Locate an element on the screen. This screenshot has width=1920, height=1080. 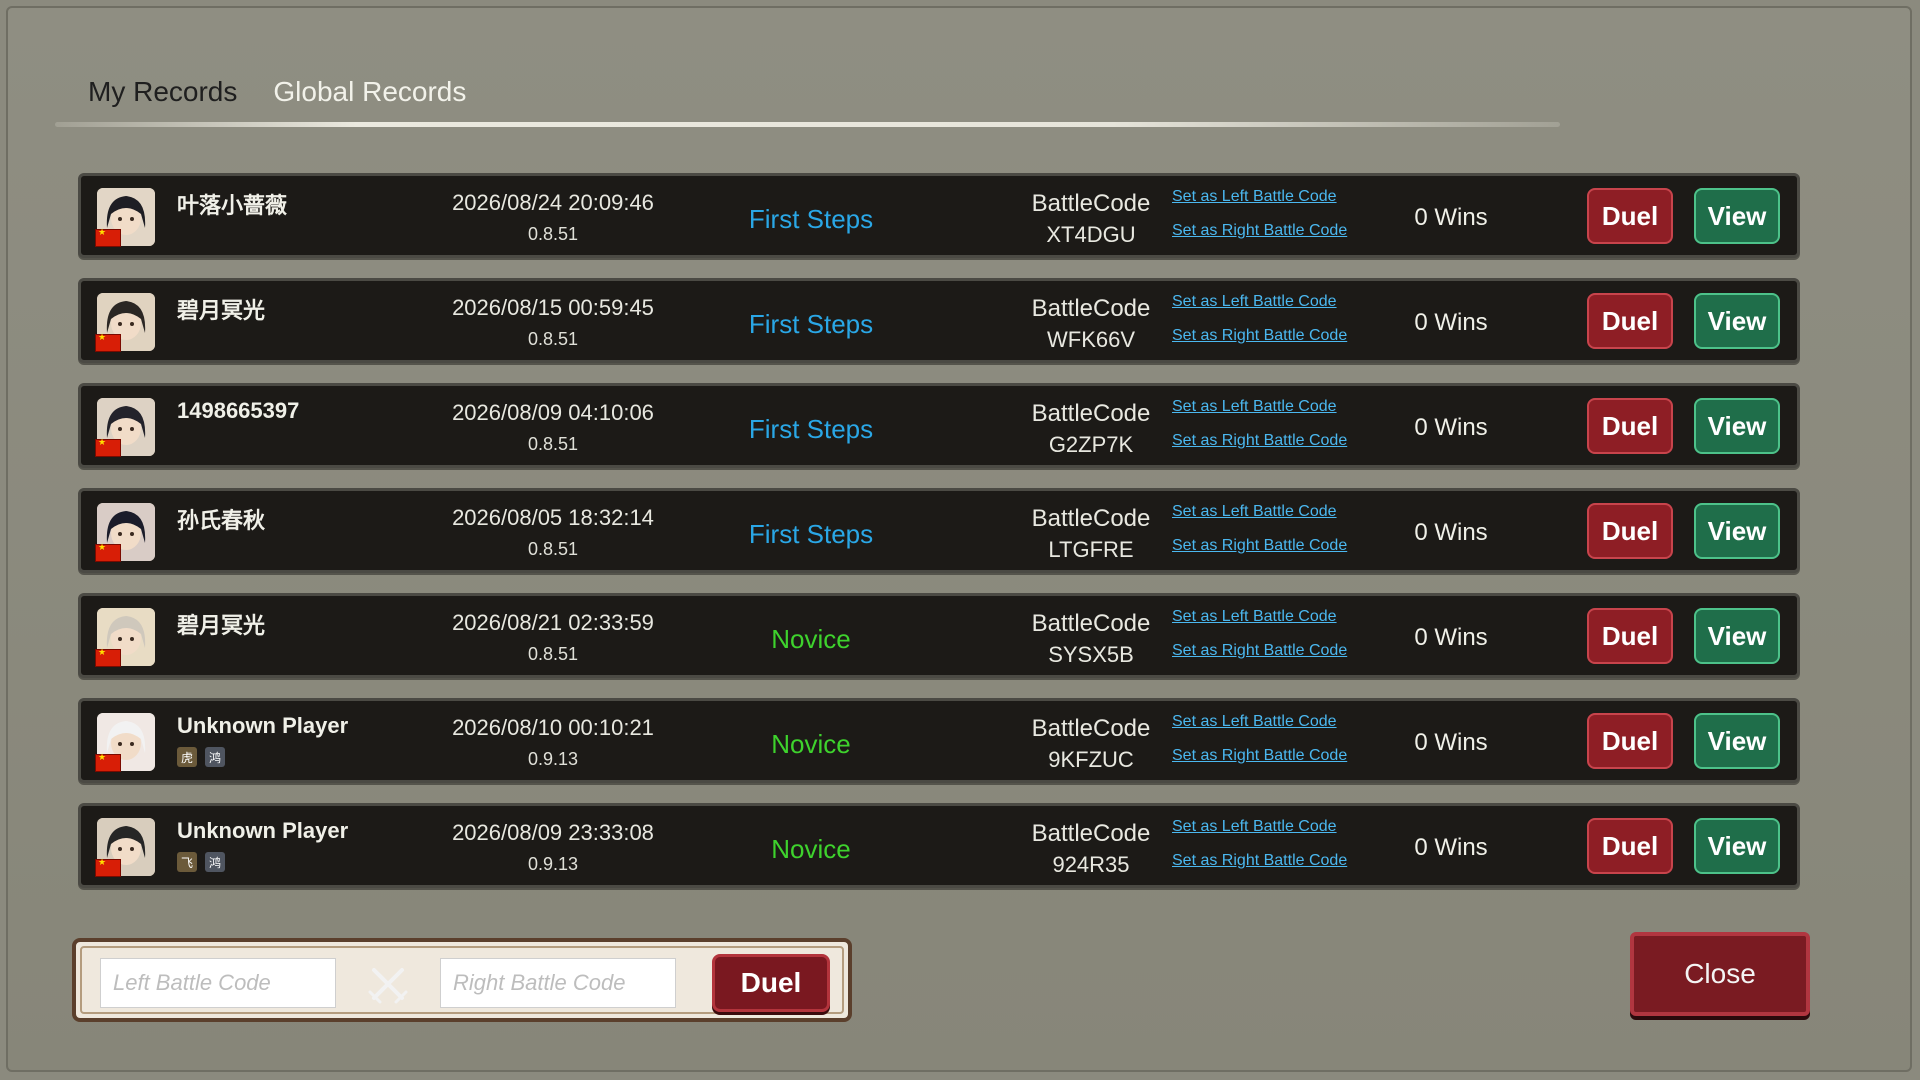
right-battle-code-input is located at coordinates (558, 983).